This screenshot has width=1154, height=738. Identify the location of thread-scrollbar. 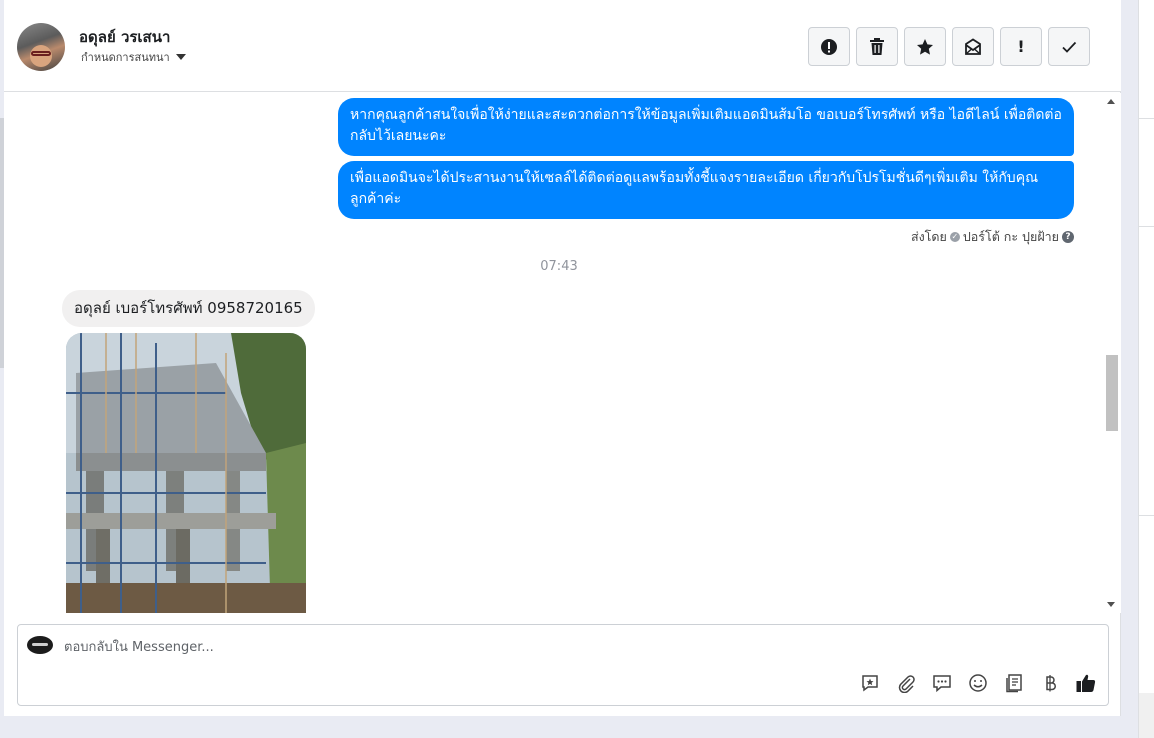
(1112, 353).